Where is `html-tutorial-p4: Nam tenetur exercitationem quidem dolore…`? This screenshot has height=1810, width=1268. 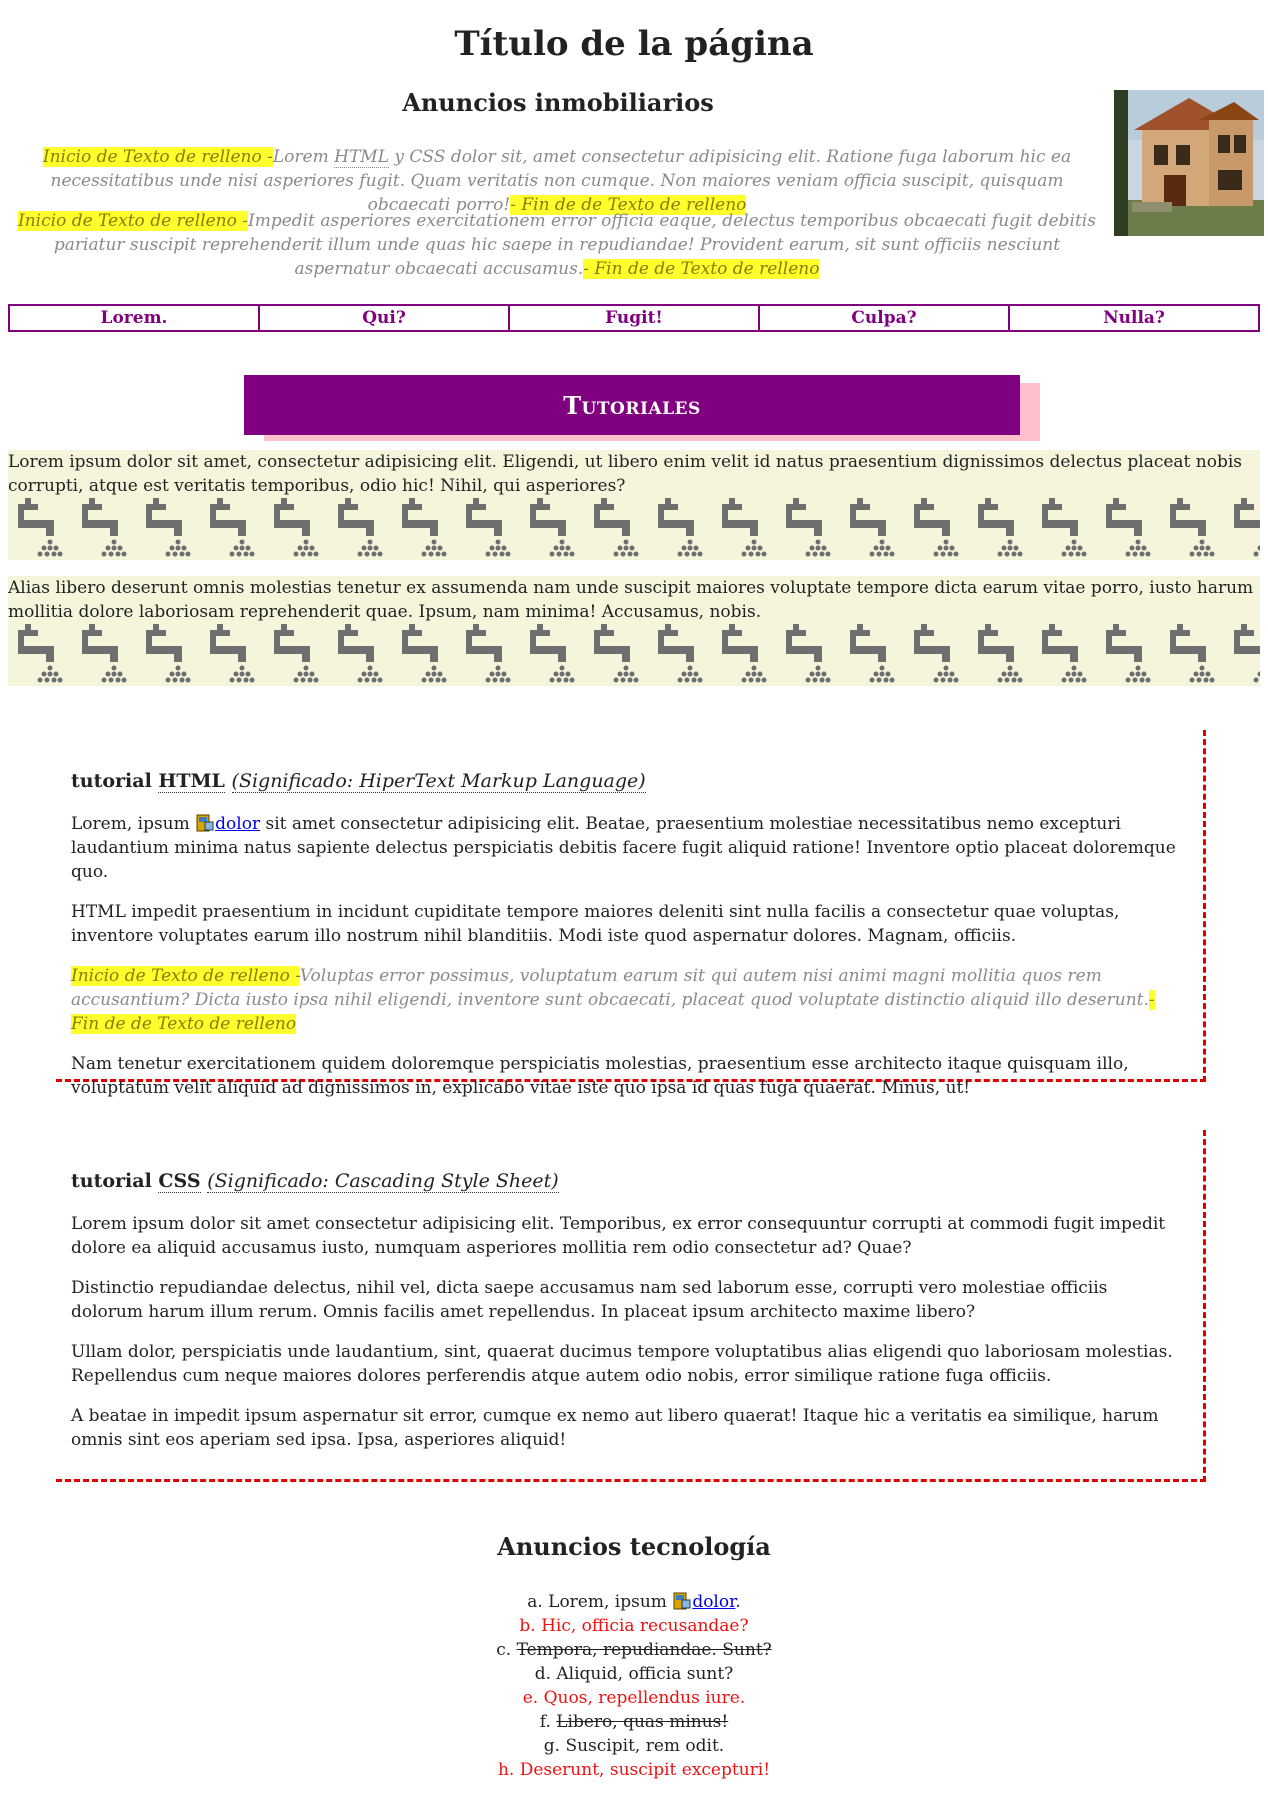
html-tutorial-p4: Nam tenetur exercitationem quidem dolore… is located at coordinates (600, 1076).